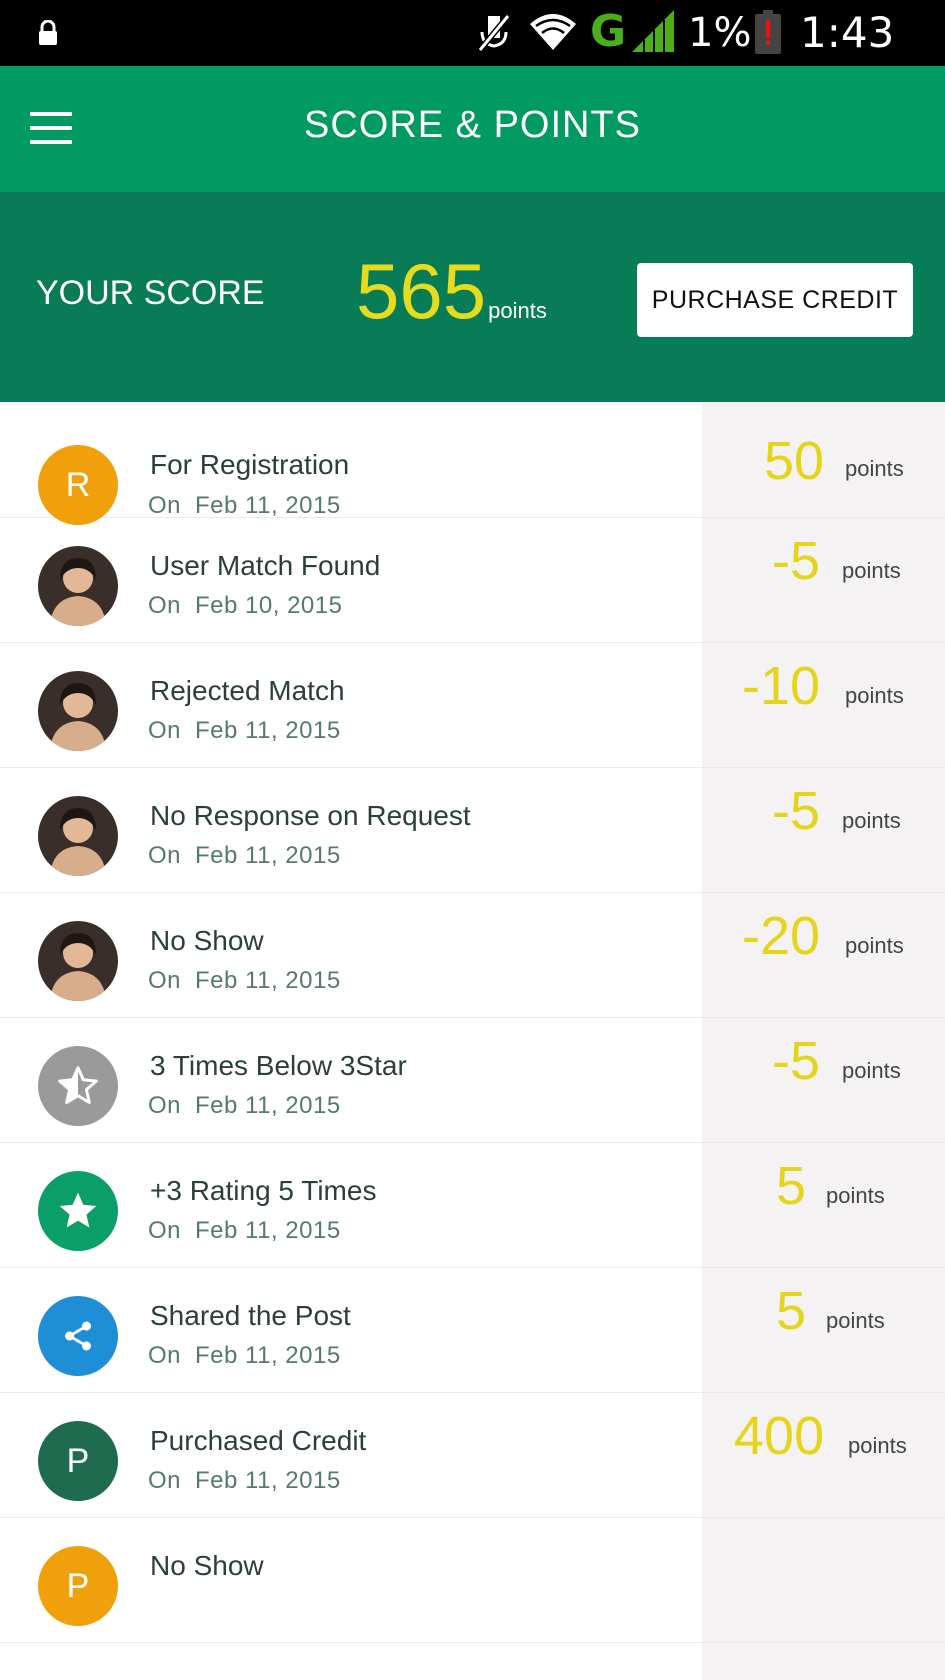 Image resolution: width=945 pixels, height=1680 pixels. I want to click on app-bar: SCORE & POINTS, so click(472, 129).